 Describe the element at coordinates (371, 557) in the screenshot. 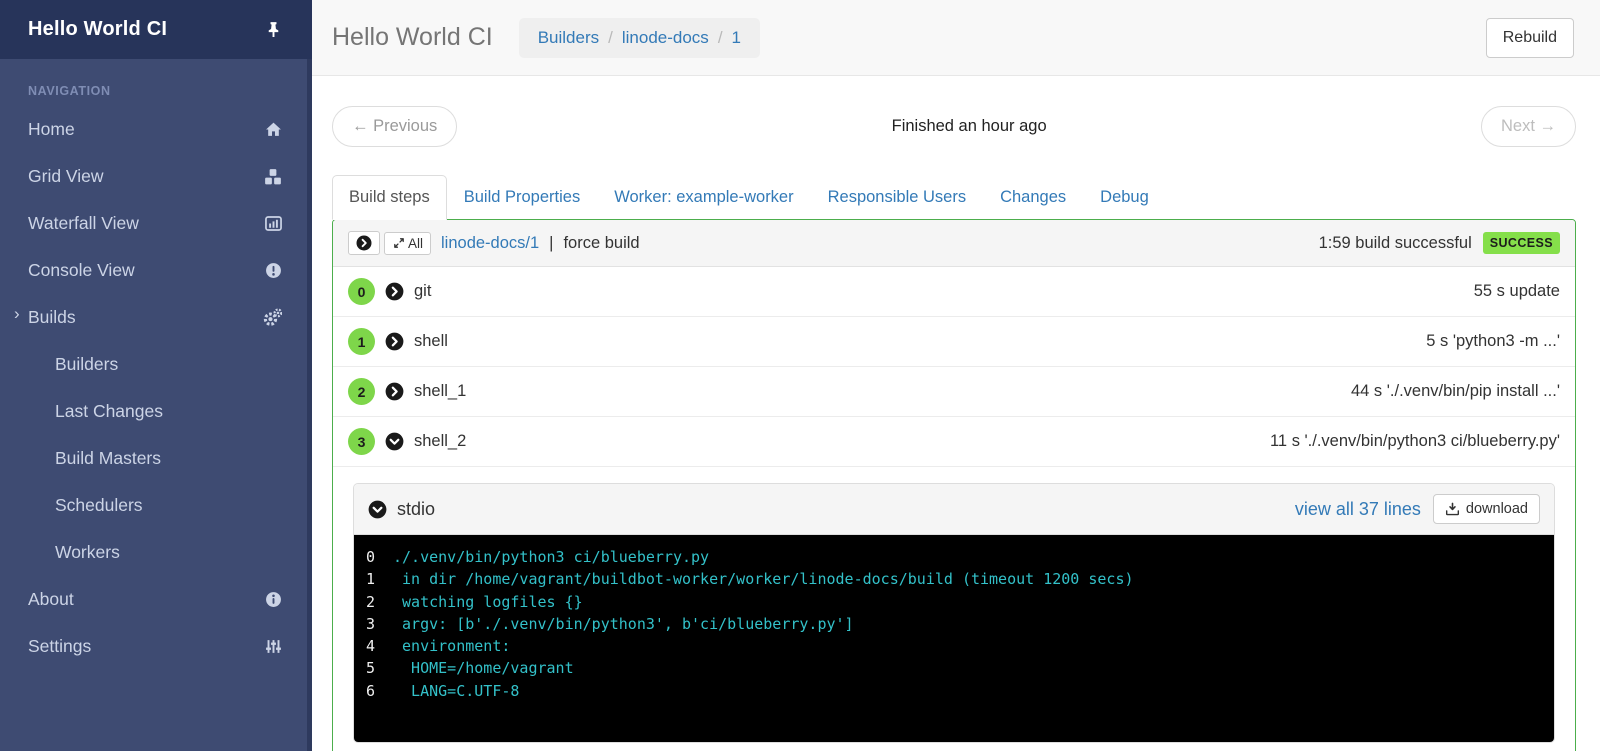

I see `log-line-number: 0` at that location.